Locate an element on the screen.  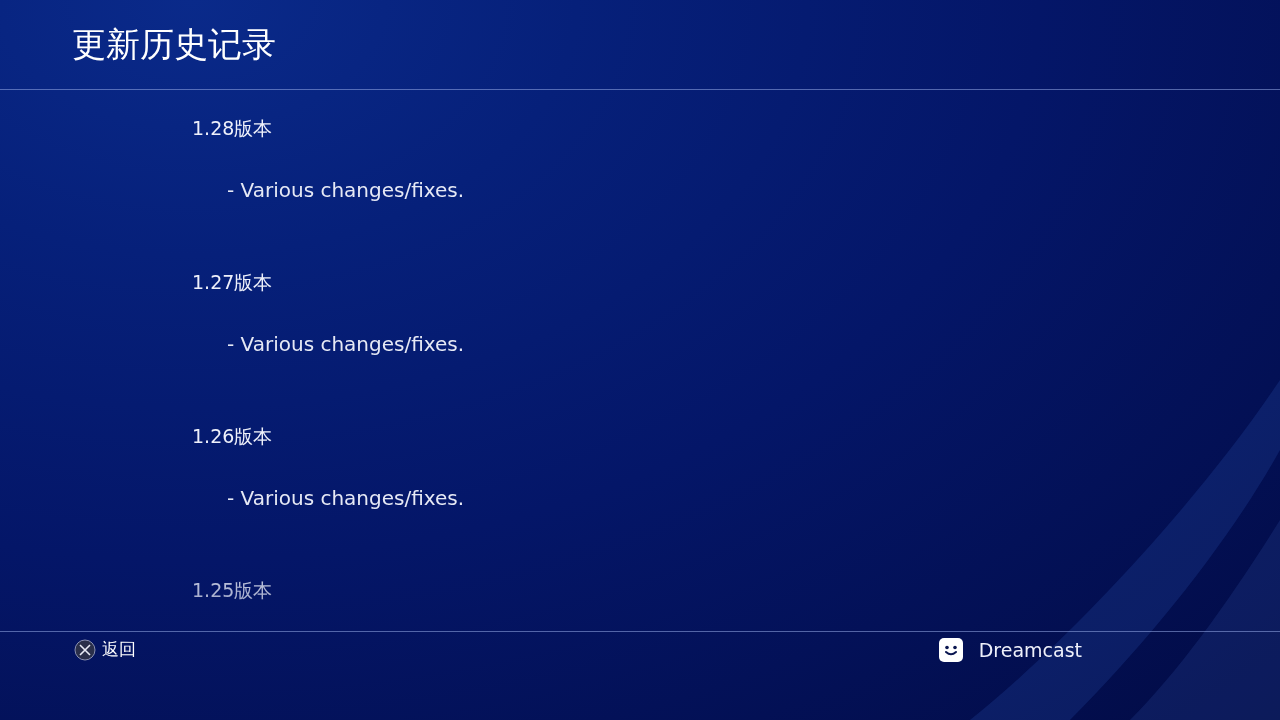
cross-button-icon is located at coordinates (85, 649).